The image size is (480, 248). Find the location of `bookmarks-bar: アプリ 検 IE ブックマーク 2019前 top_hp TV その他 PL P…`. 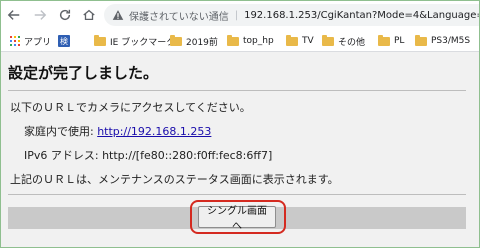

bookmarks-bar: アプリ 検 IE ブックマーク 2019前 top_hp TV その他 PL P… is located at coordinates (240, 41).